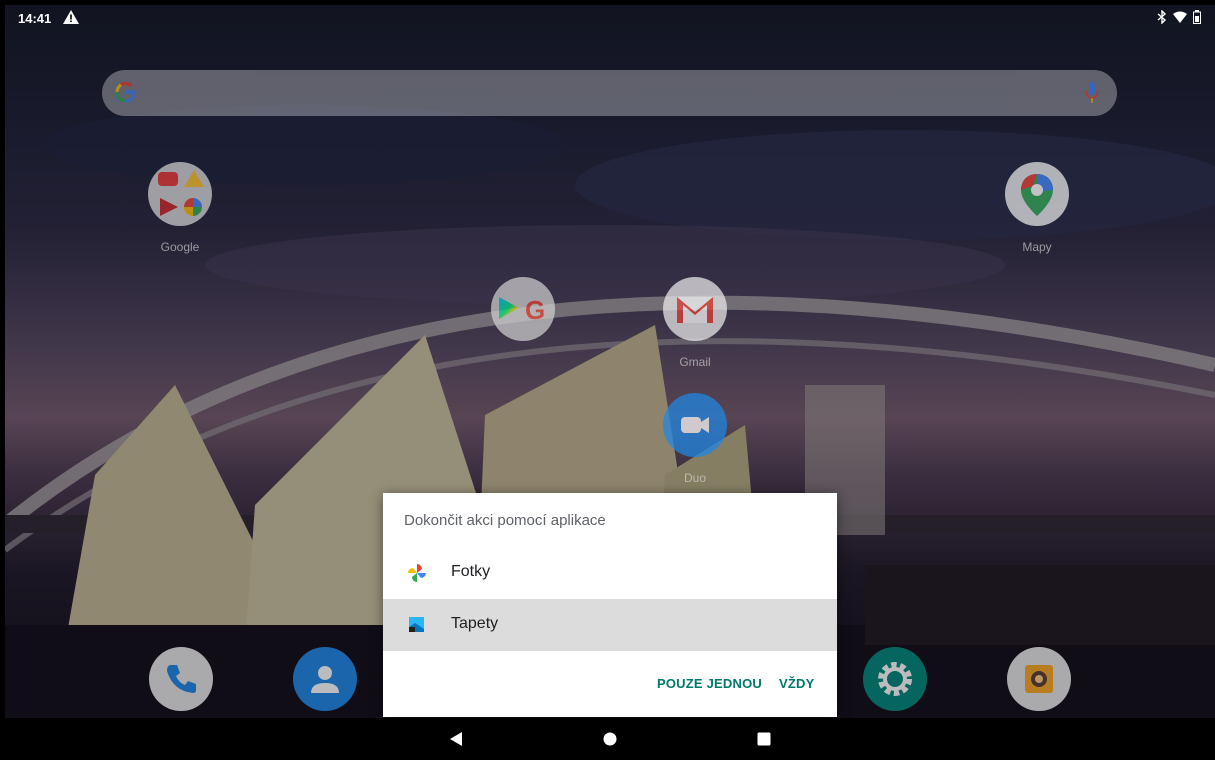 The image size is (1215, 760). Describe the element at coordinates (709, 683) in the screenshot. I see `just-once-button: POUZE JEDNOU` at that location.